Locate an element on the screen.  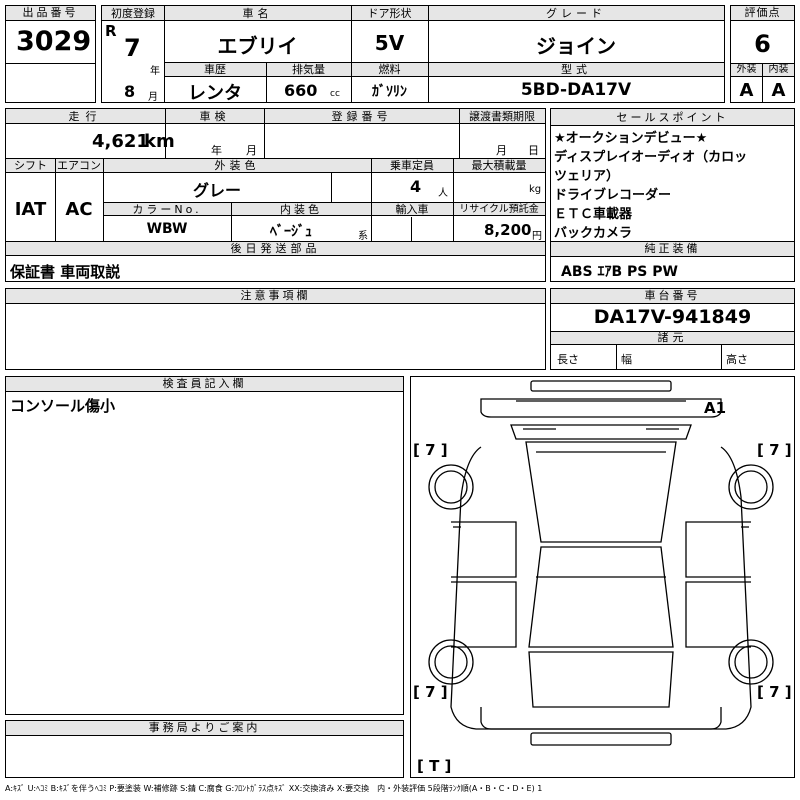
inspection-month-unit: 月 is located at coordinates (251, 150).